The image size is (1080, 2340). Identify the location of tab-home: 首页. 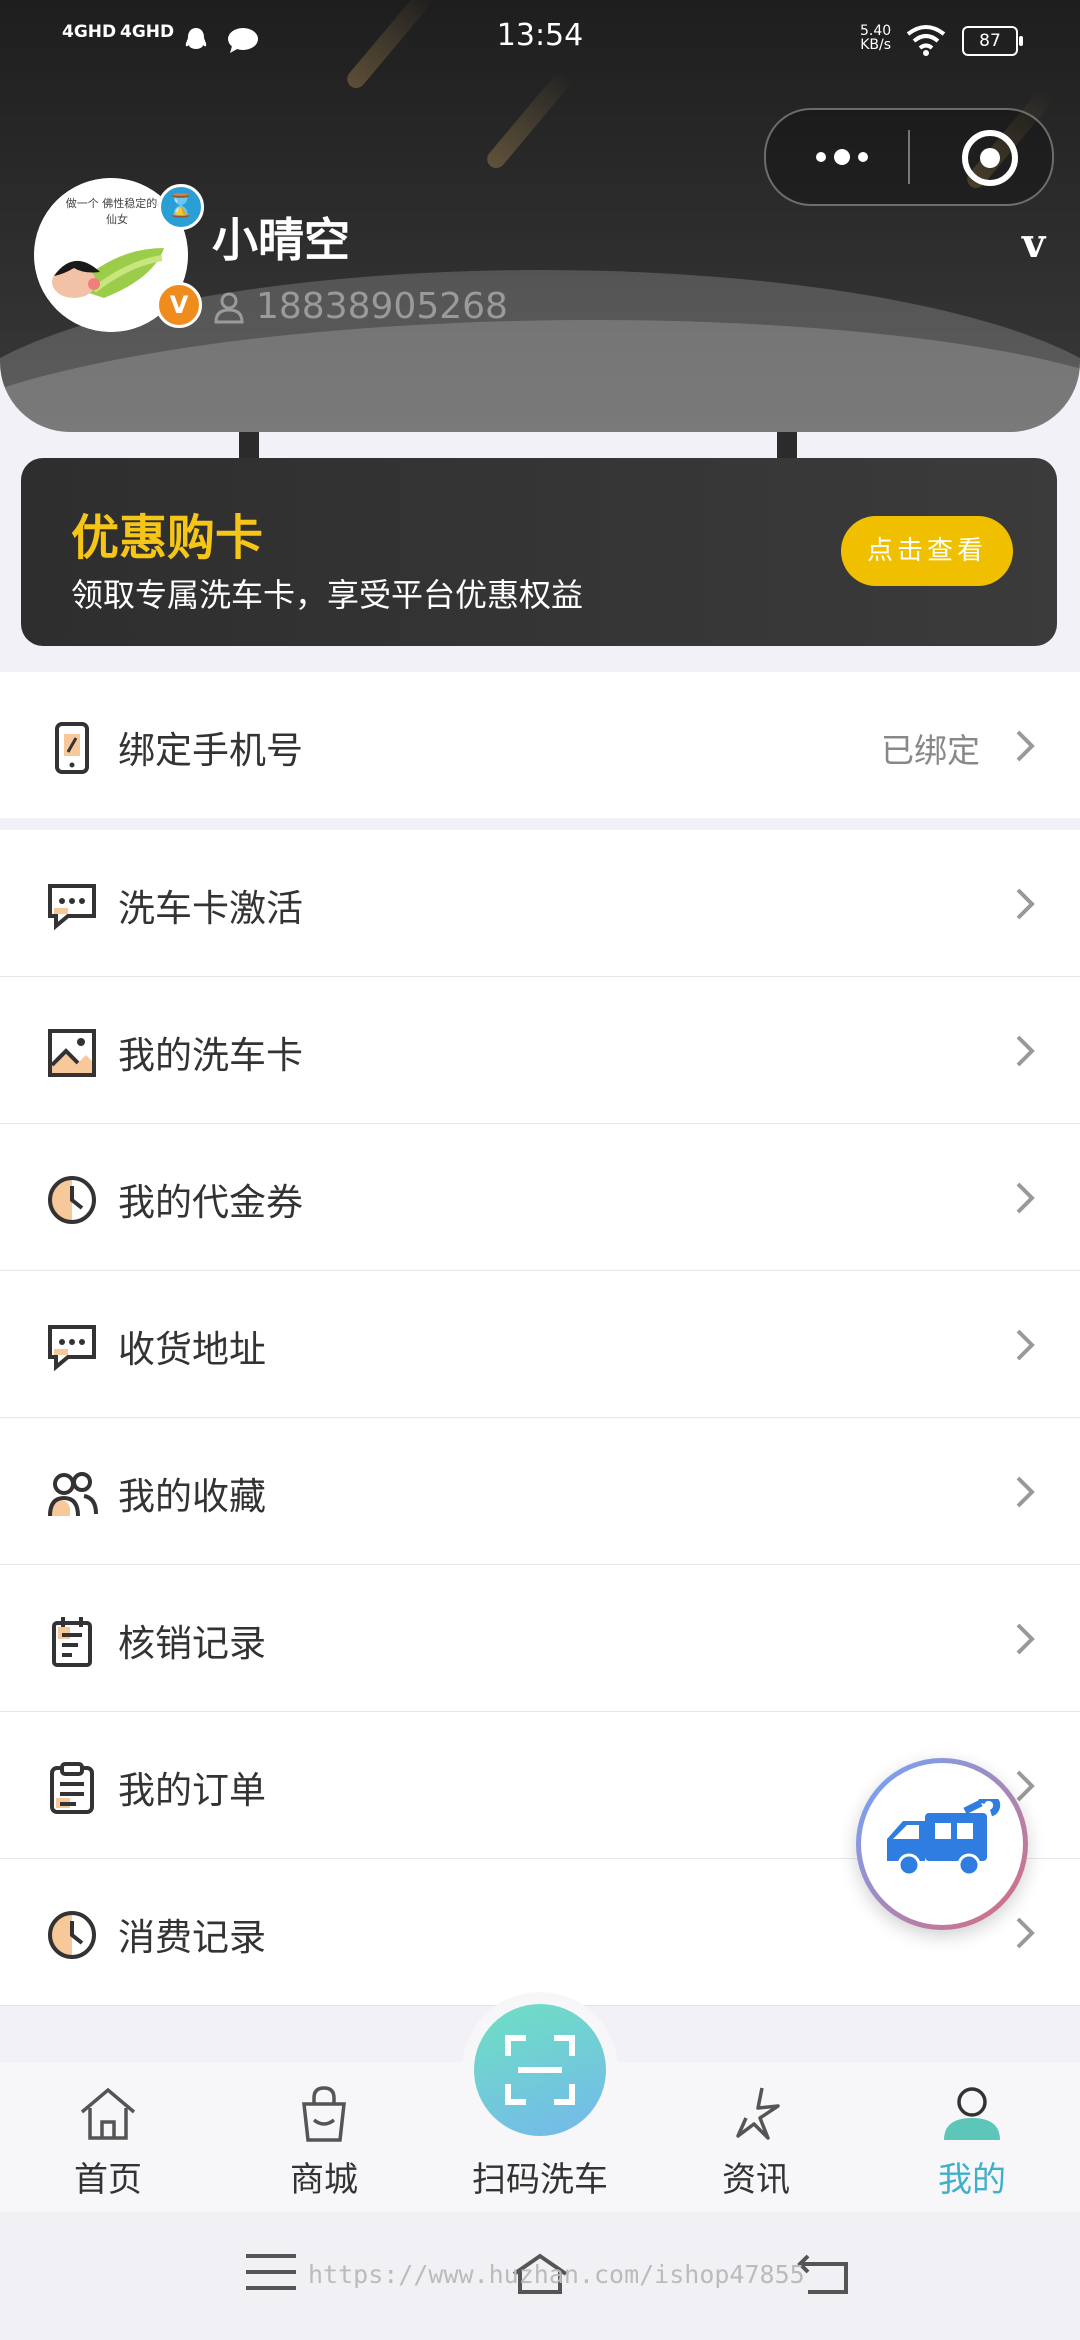
(108, 2137).